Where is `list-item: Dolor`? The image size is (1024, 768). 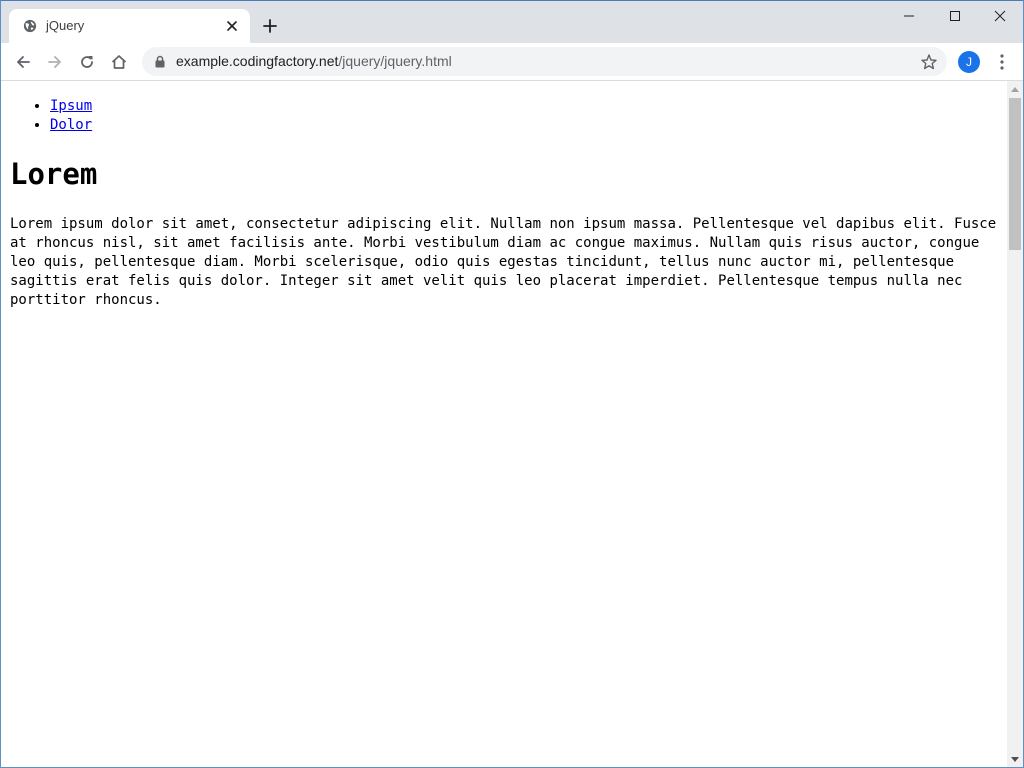 list-item: Dolor is located at coordinates (71, 125).